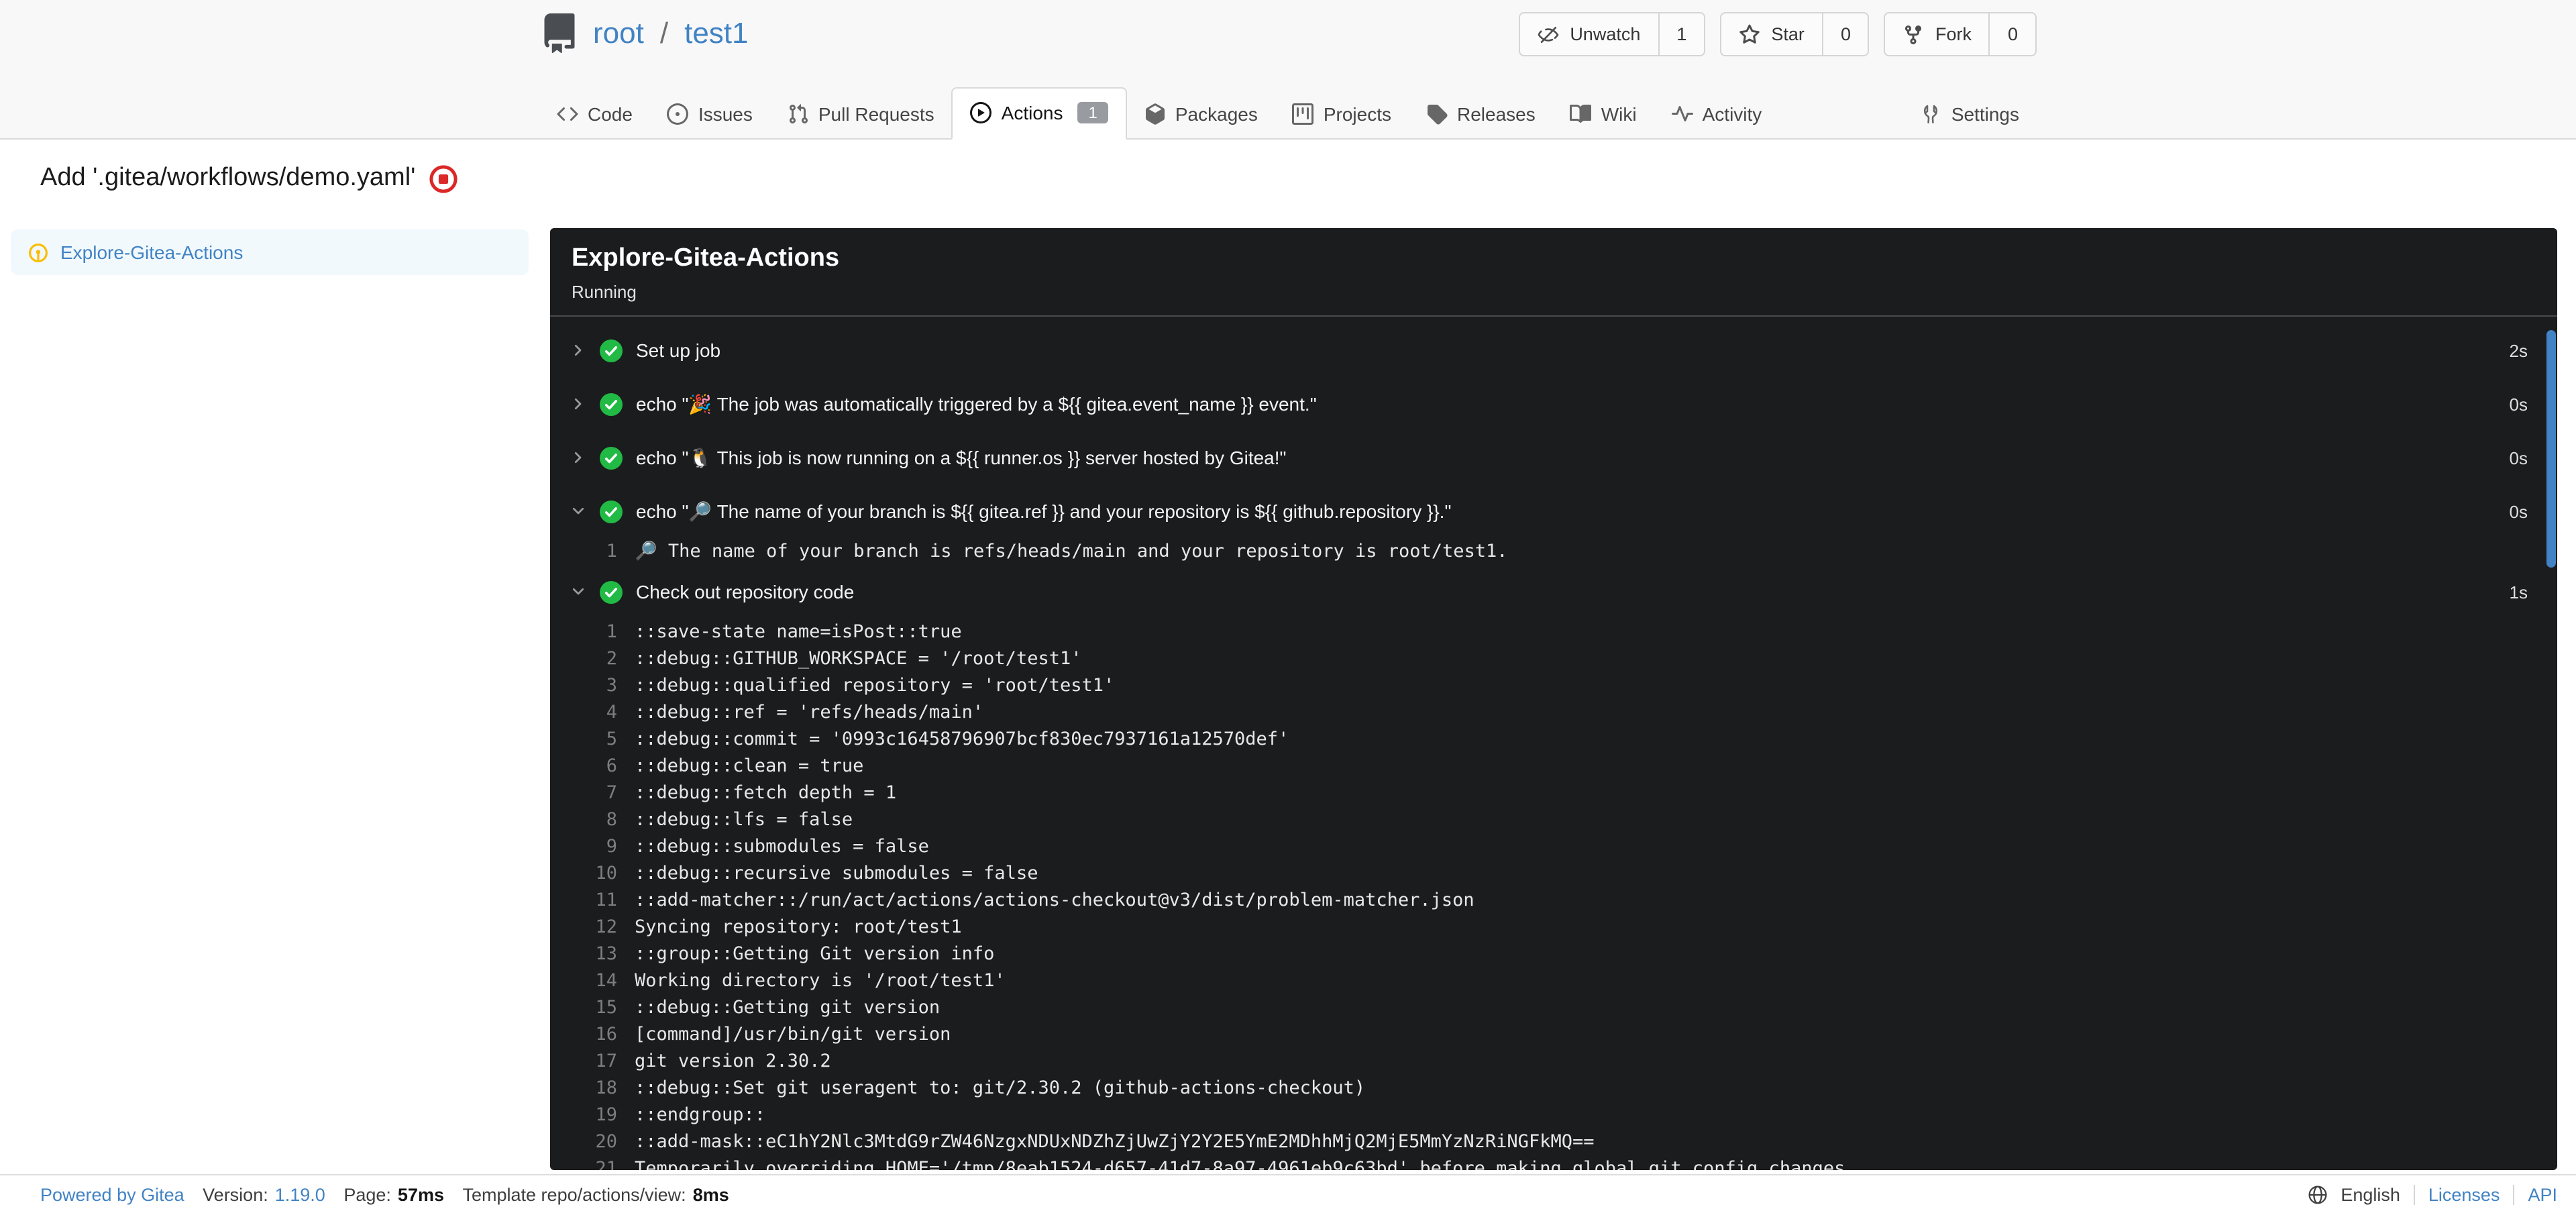 The height and width of the screenshot is (1213, 2576). Describe the element at coordinates (618, 33) in the screenshot. I see `repo-owner-link: root` at that location.